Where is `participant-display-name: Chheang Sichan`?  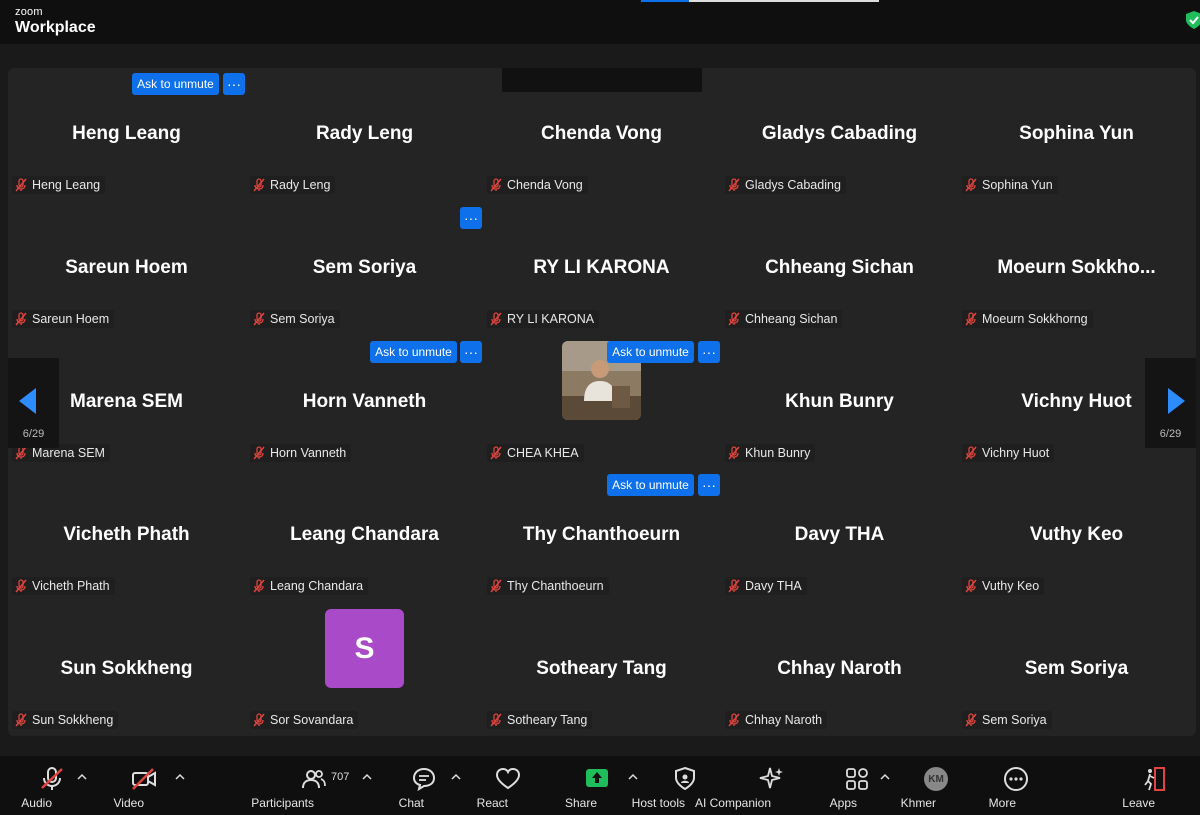
participant-display-name: Chheang Sichan is located at coordinates (839, 267).